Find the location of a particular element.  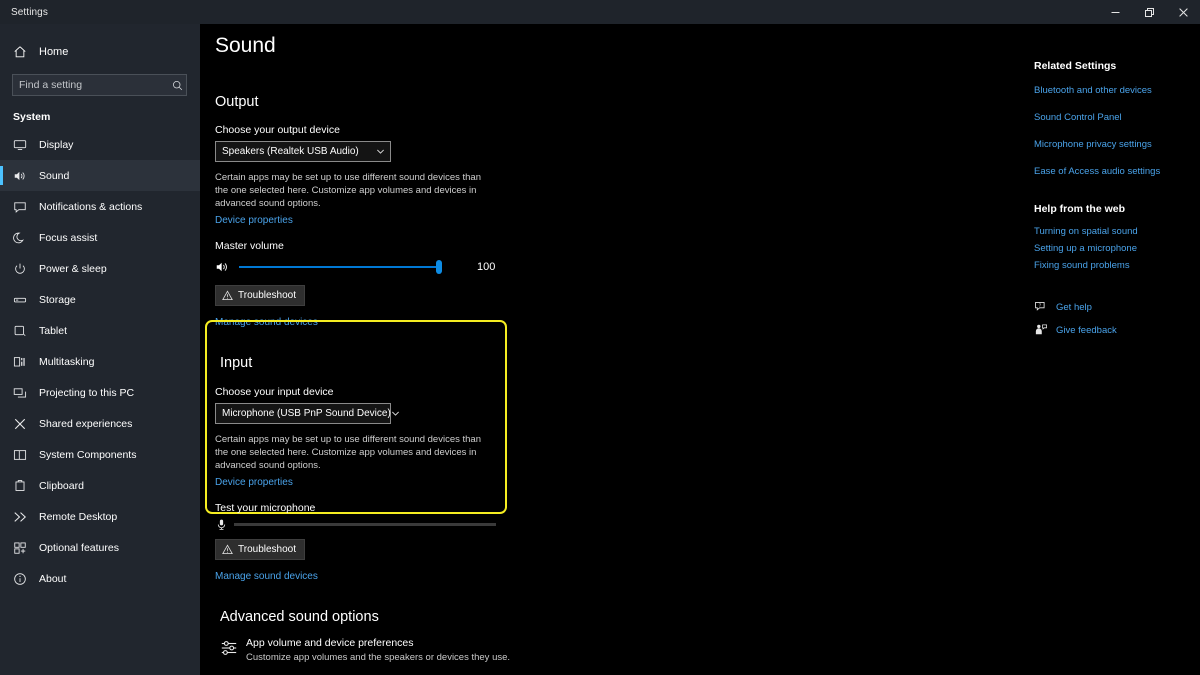

sidebar-item-label: Focus assist is located at coordinates (68, 237).